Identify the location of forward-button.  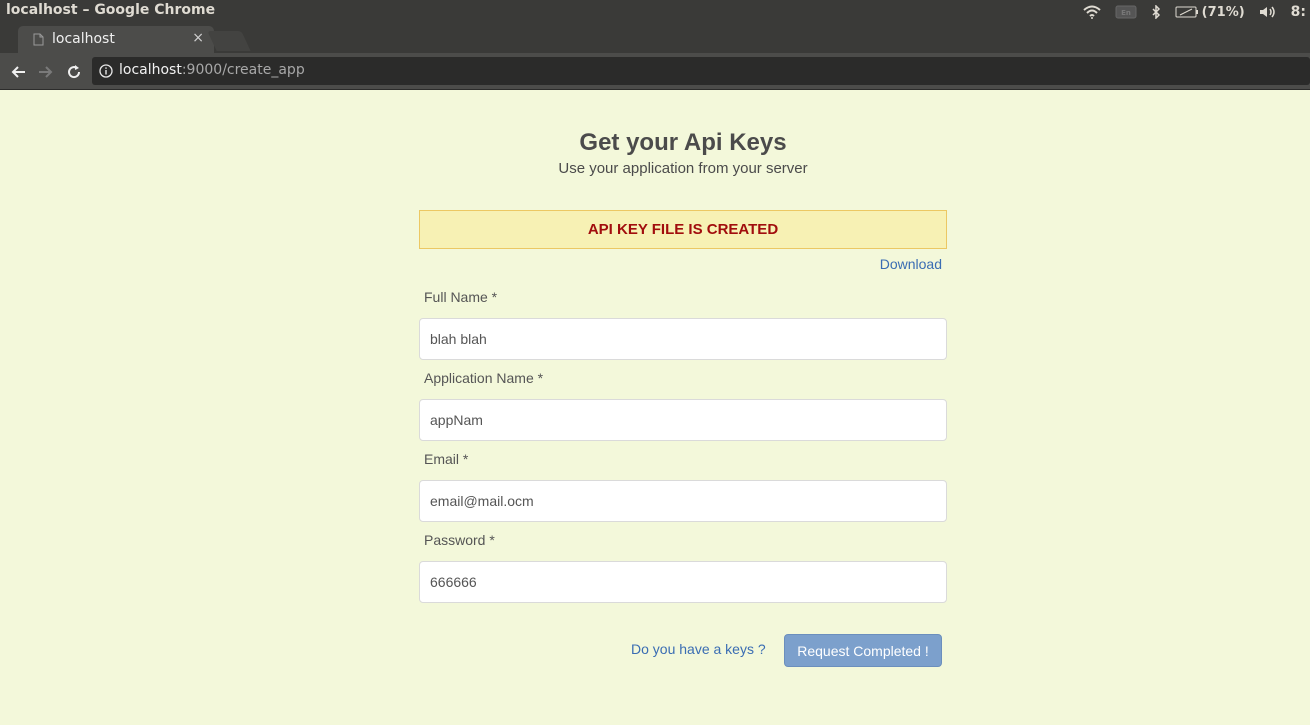
(46, 72).